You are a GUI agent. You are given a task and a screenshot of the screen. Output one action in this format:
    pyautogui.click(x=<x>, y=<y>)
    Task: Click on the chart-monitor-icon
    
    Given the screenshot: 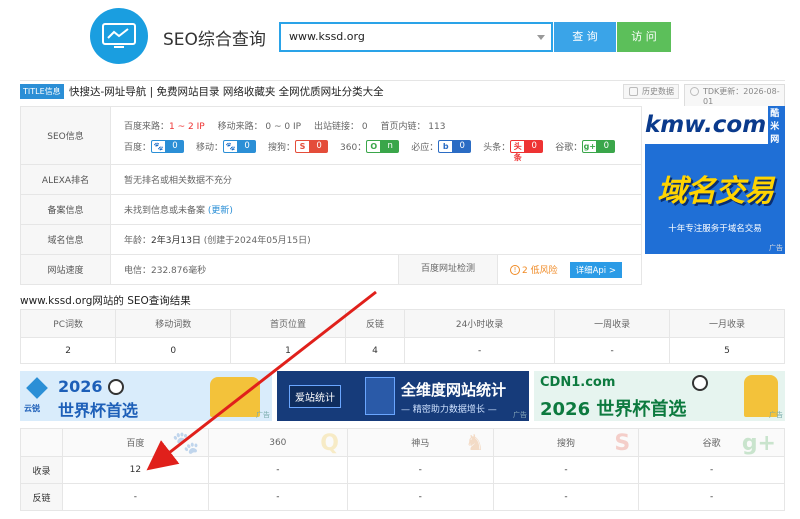 What is the action you would take?
    pyautogui.click(x=119, y=35)
    